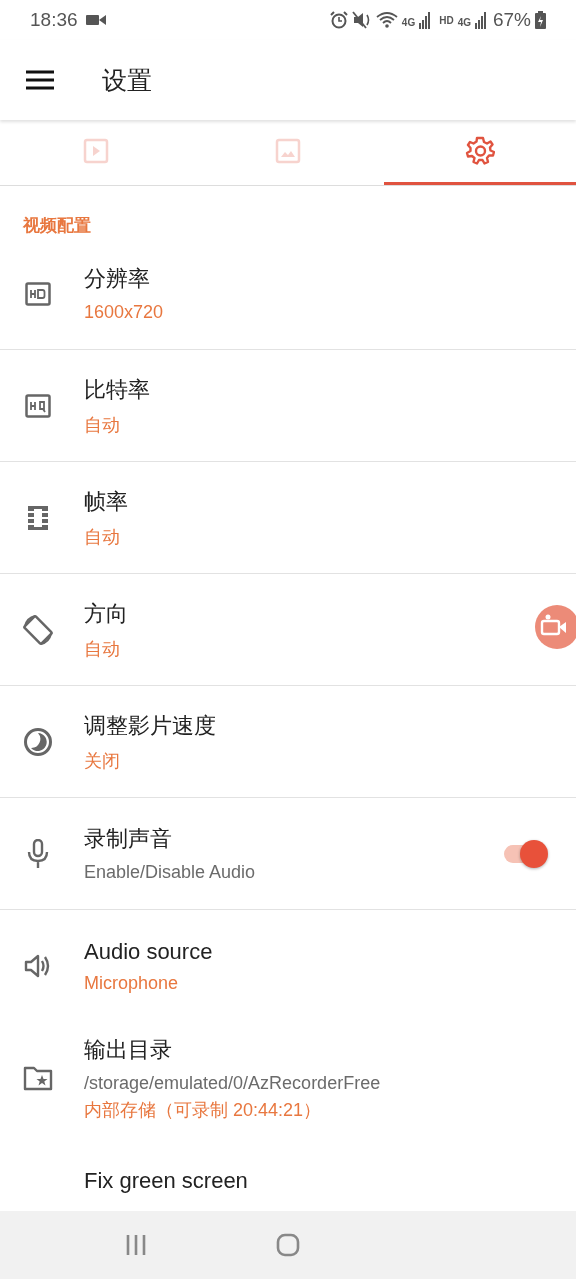  Describe the element at coordinates (288, 151) in the screenshot. I see `image-icon` at that location.